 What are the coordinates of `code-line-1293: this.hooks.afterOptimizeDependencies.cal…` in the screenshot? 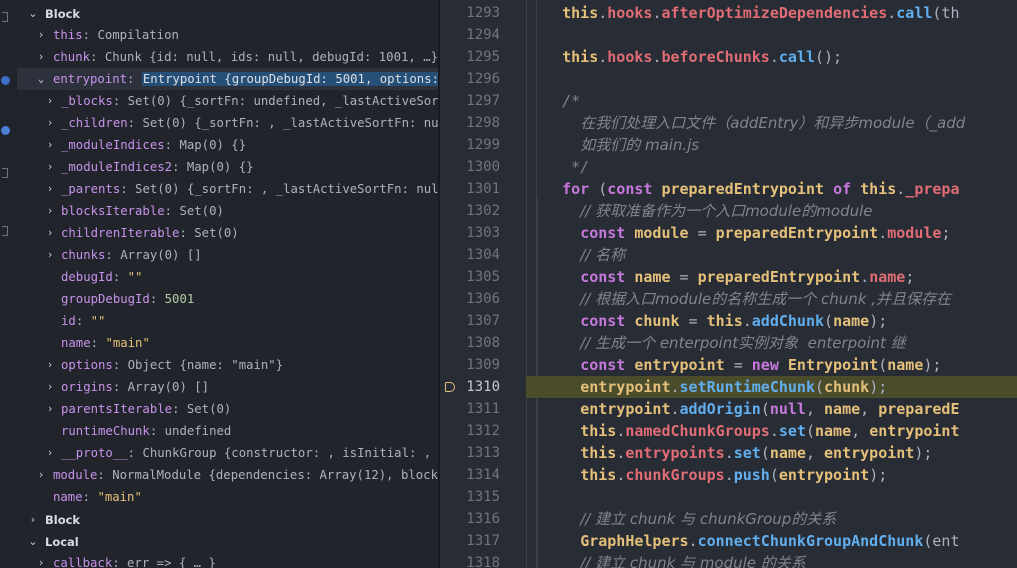 It's located at (761, 13).